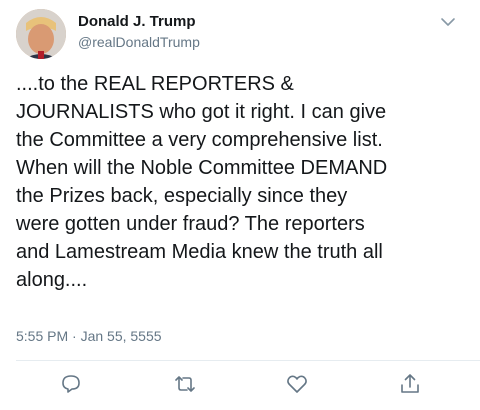 The width and height of the screenshot is (480, 410). I want to click on reply-icon, so click(71, 384).